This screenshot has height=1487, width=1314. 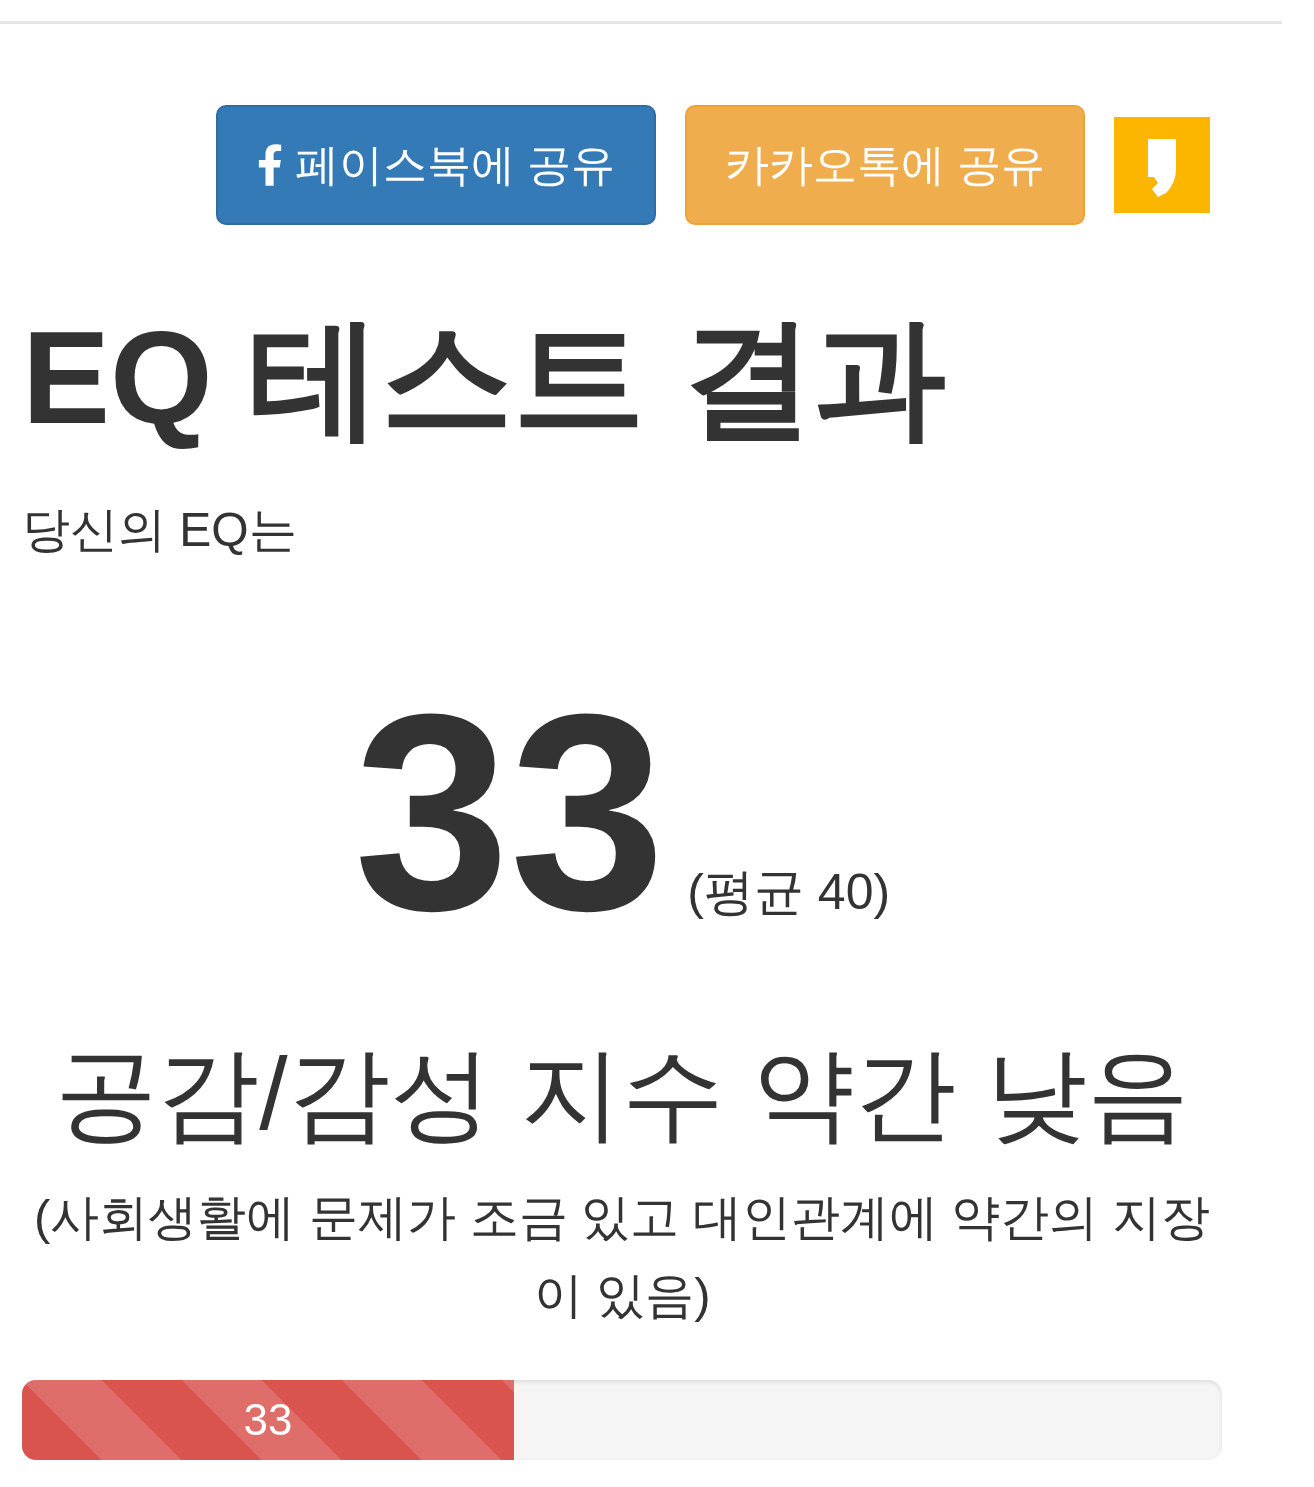 I want to click on kakaostory-share-button, so click(x=1162, y=165).